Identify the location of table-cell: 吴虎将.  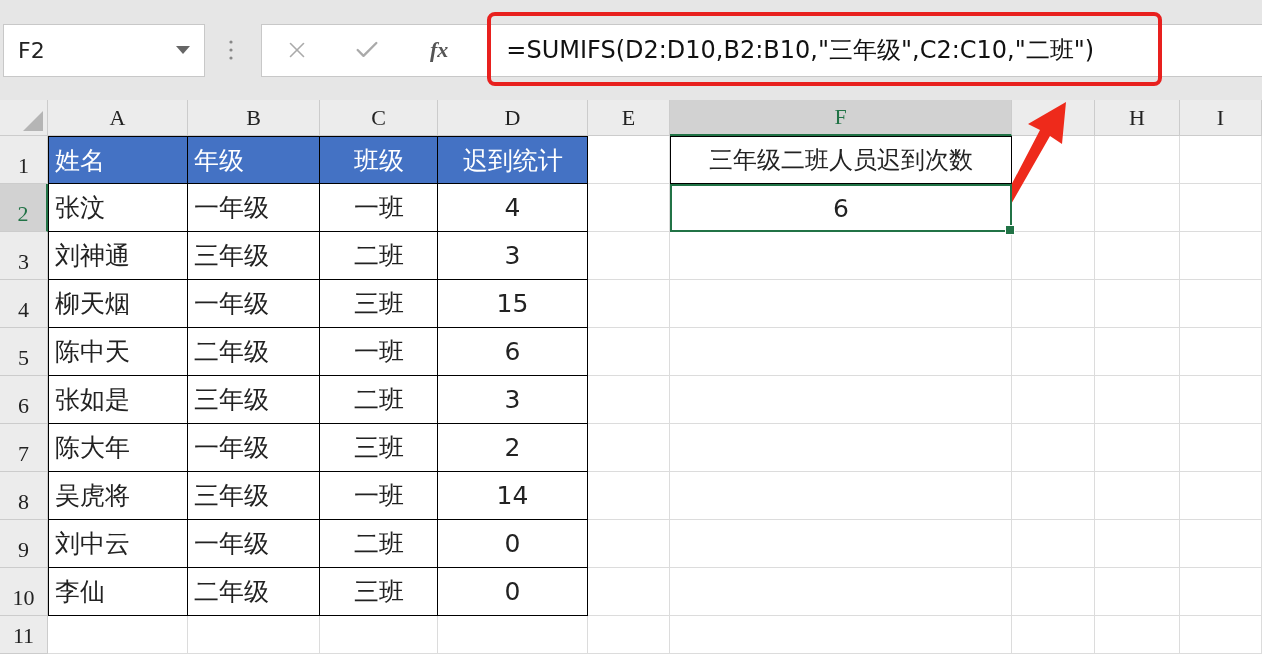
(118, 496).